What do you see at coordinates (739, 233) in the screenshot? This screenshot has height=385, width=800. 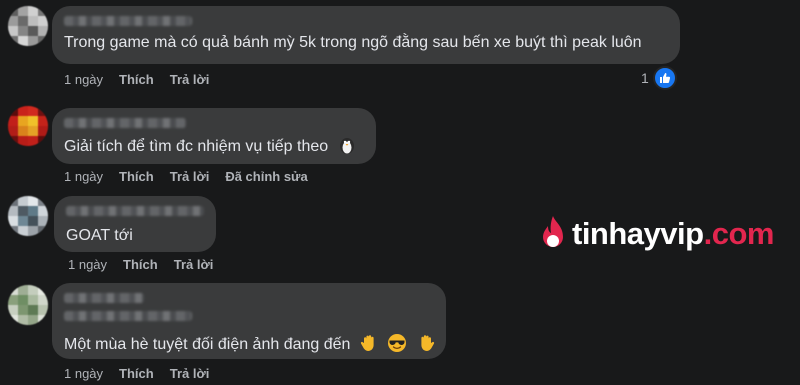 I see `watermark-suffix: .com` at bounding box center [739, 233].